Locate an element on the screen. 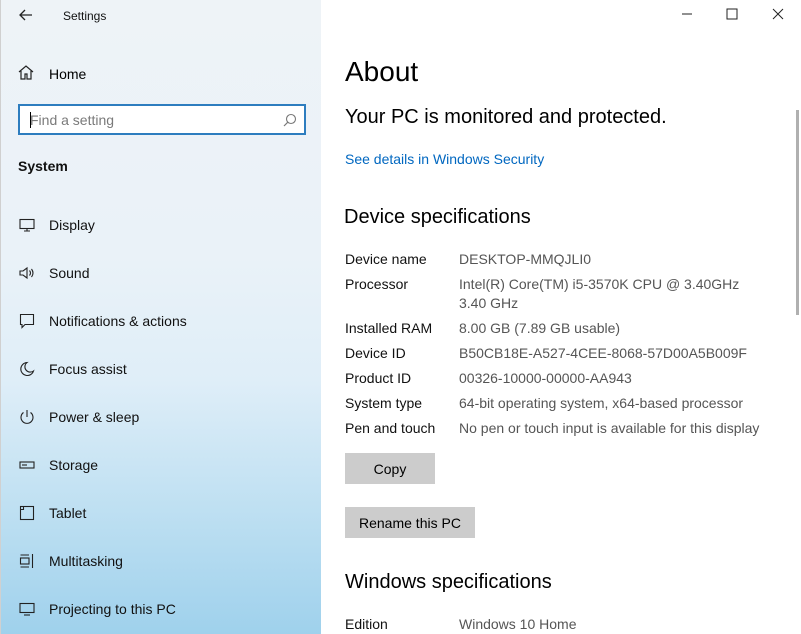  sidebar-item-multitasking: Multitasking is located at coordinates (161, 561).